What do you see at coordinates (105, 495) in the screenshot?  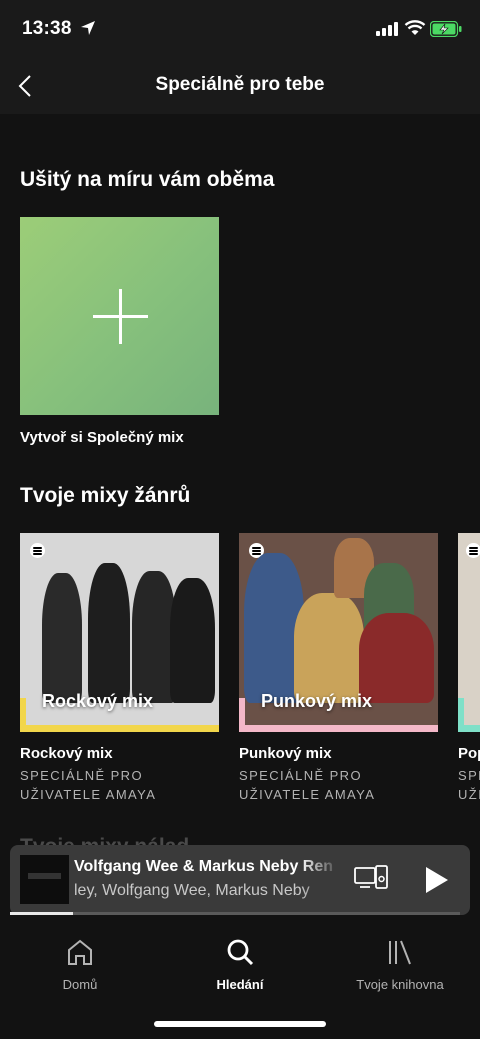 I see `genre-section-title: Tvoje mixy žánrů` at bounding box center [105, 495].